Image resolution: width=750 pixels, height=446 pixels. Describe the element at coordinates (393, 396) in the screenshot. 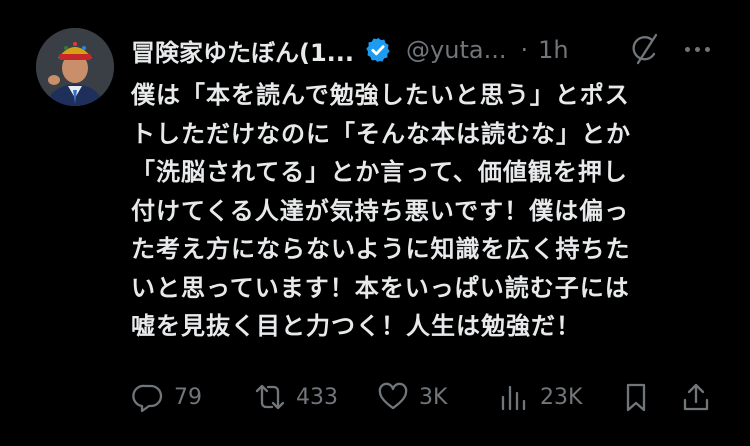

I see `like-icon` at that location.